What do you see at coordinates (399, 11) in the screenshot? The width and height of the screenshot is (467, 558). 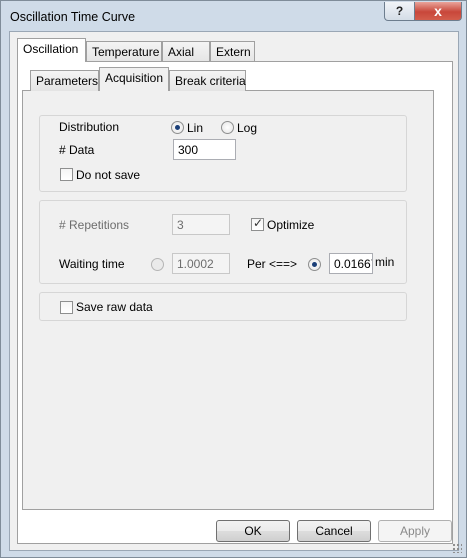 I see `help-button: ?` at bounding box center [399, 11].